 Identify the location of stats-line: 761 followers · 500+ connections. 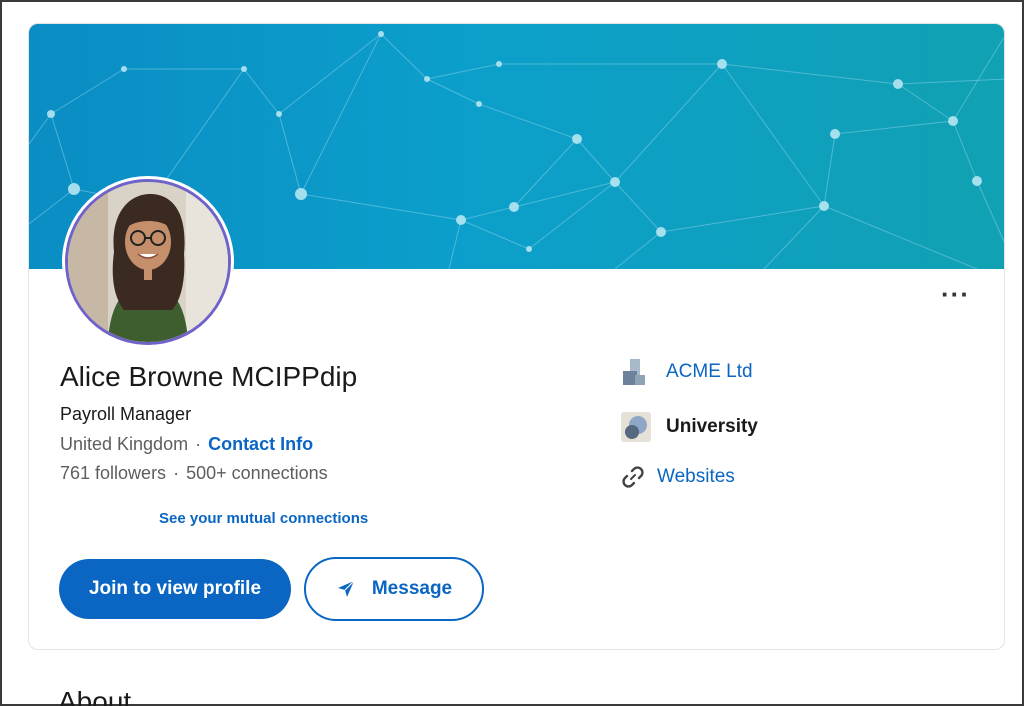
(194, 473).